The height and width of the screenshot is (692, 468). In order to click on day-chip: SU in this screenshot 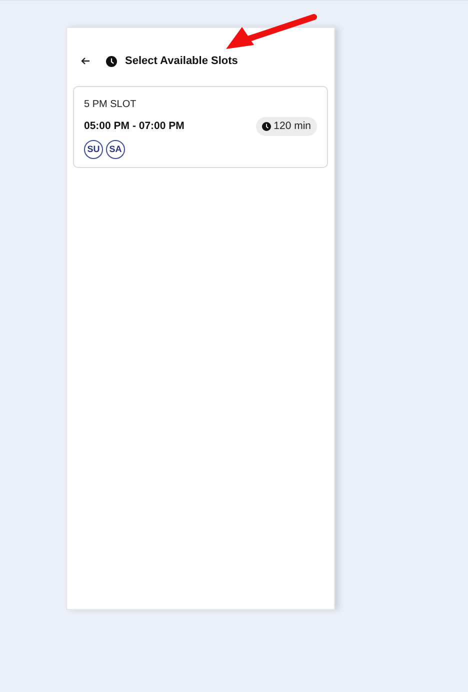, I will do `click(93, 150)`.